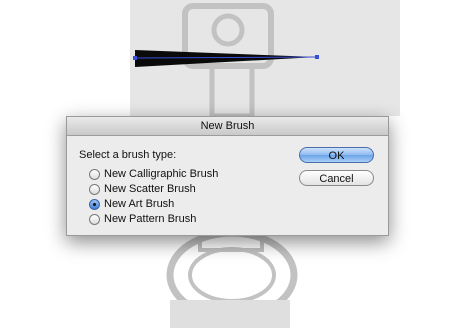  Describe the element at coordinates (94, 204) in the screenshot. I see `radio-art-selected` at that location.